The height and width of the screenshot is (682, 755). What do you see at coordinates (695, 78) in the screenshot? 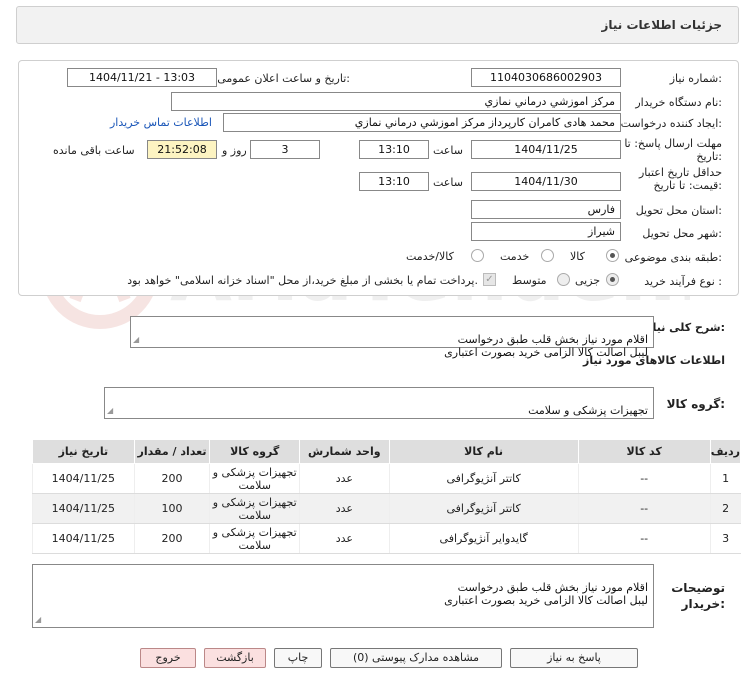
I see `need-number-label: شماره نیاز:` at bounding box center [695, 78].